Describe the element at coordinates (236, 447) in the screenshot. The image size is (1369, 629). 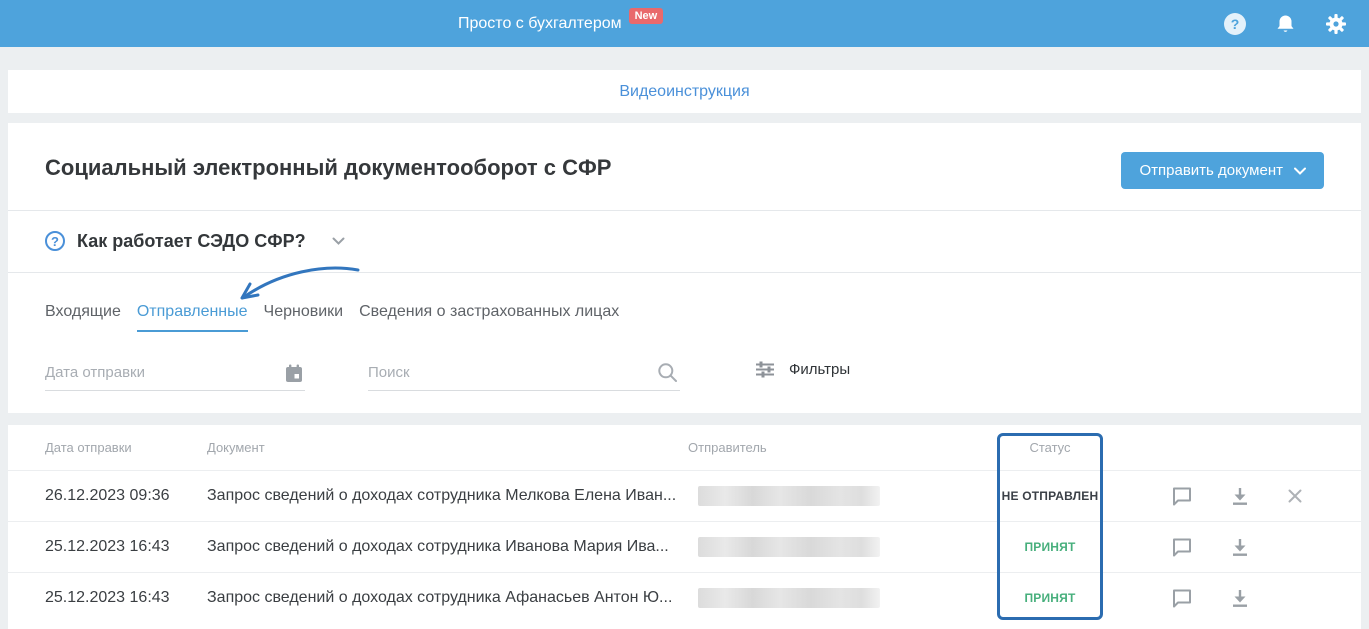
I see `column-header-document: Документ` at that location.